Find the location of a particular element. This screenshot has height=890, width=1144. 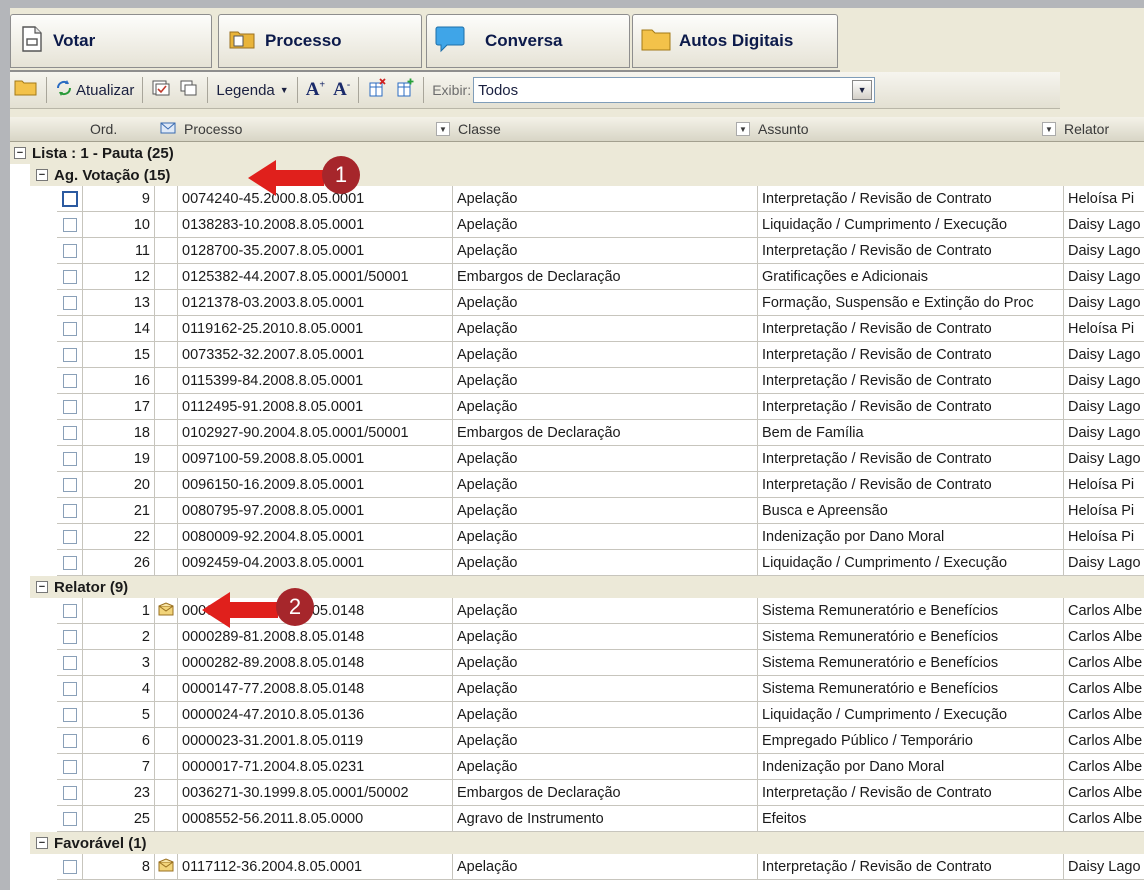

chevron-down-icon: ▼ is located at coordinates (862, 90).